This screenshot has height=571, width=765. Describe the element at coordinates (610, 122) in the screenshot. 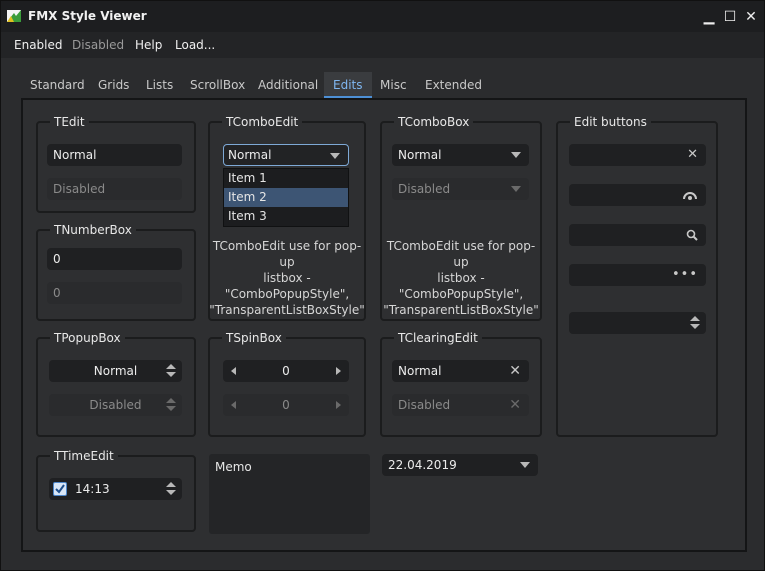

I see `edit-buttons-title: Edit buttons` at that location.